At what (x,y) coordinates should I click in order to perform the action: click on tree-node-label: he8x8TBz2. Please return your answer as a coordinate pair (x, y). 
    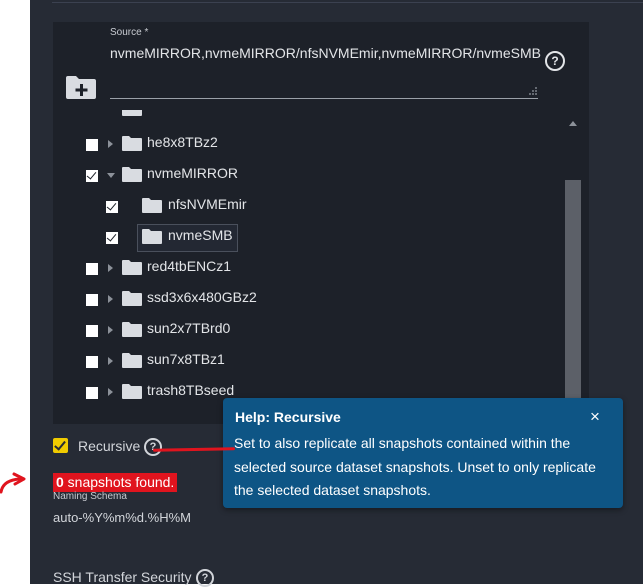
    Looking at the image, I should click on (182, 142).